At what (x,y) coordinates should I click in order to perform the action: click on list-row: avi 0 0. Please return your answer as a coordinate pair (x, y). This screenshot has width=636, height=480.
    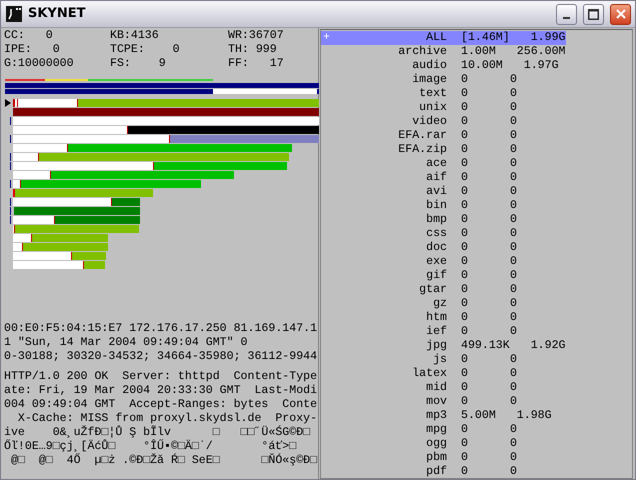
    Looking at the image, I should click on (443, 192).